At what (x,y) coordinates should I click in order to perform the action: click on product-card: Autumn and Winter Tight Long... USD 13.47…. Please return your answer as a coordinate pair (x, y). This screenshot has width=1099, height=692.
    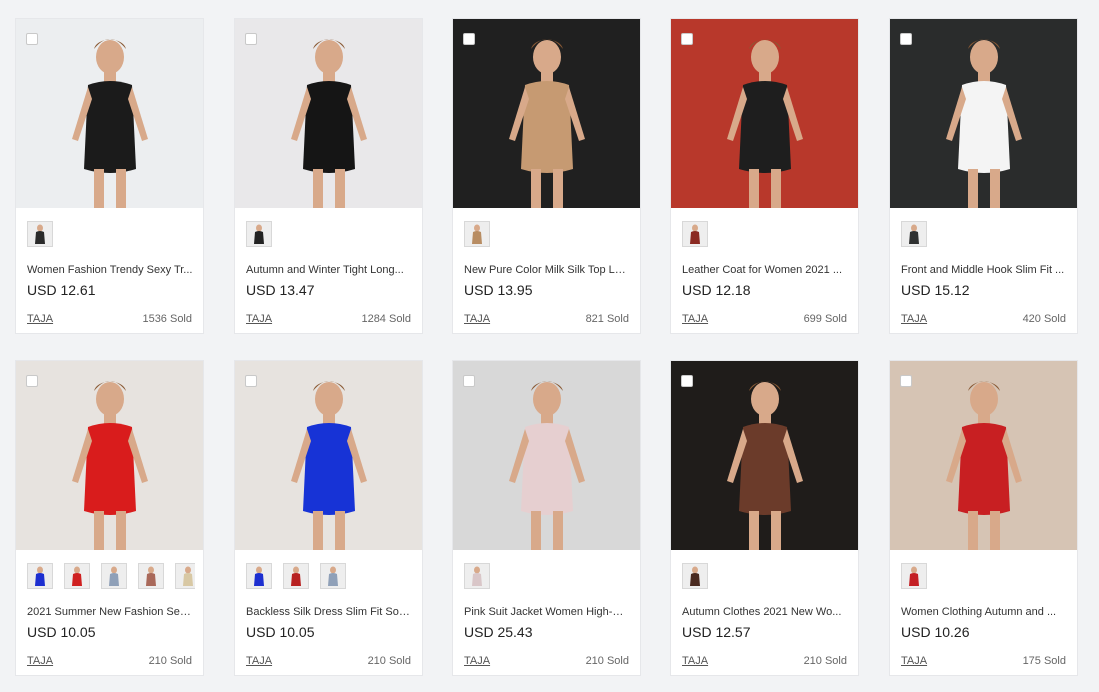
    Looking at the image, I should click on (328, 176).